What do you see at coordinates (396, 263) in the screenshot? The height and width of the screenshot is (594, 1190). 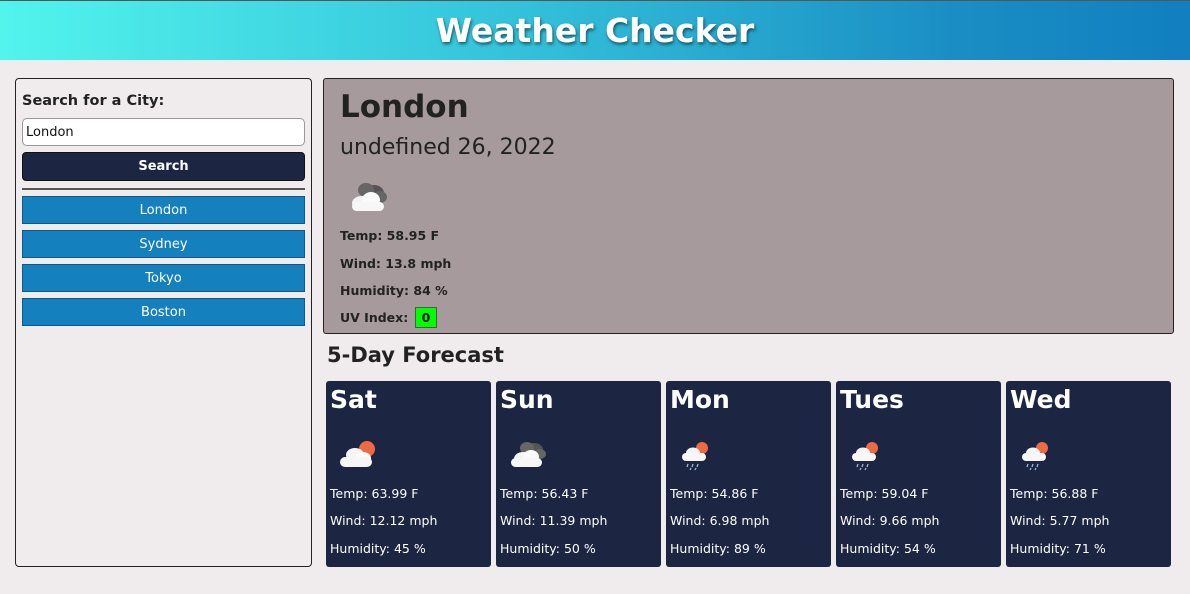 I see `current-wind: Wind: 13.8 mph` at bounding box center [396, 263].